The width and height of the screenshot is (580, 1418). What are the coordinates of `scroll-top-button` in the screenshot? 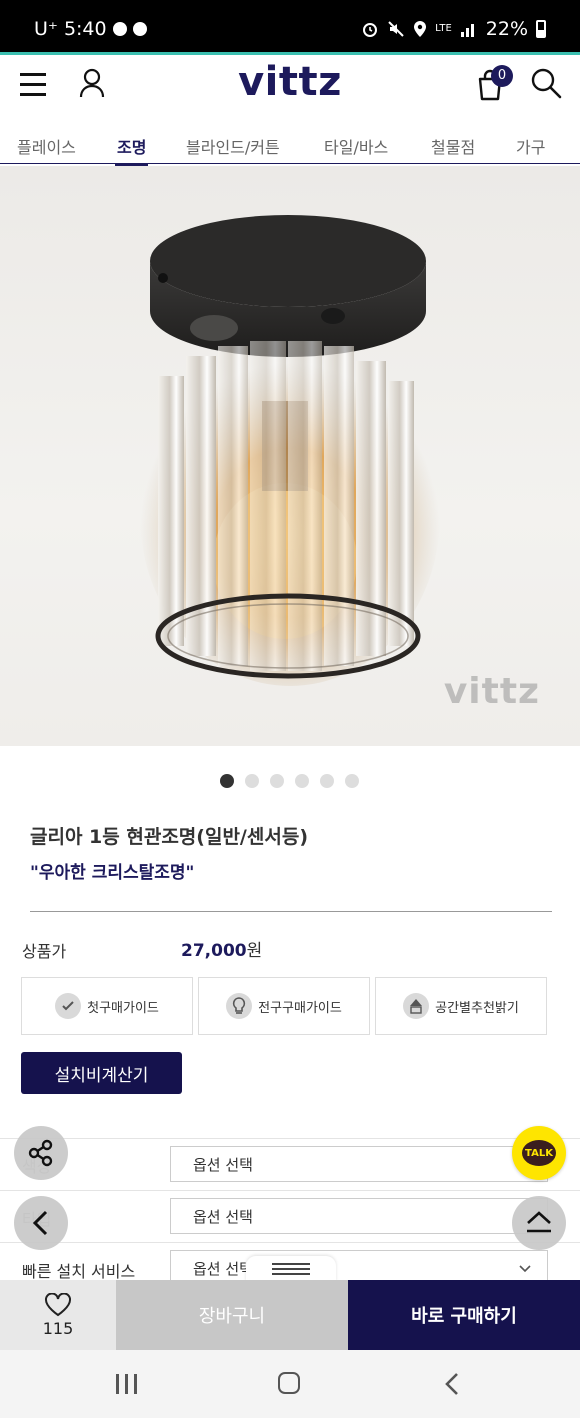 It's located at (539, 1223).